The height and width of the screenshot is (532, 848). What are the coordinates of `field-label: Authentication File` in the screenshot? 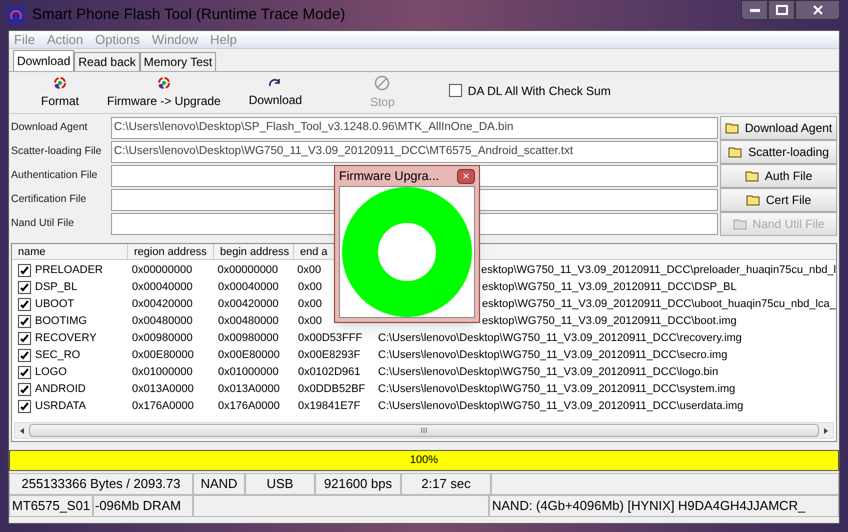 It's located at (54, 176).